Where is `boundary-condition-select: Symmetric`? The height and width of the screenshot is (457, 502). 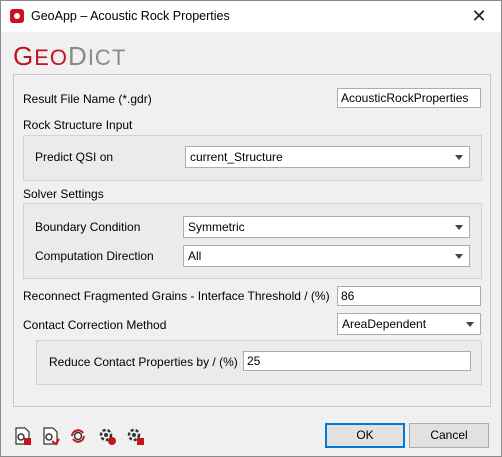
boundary-condition-select: Symmetric is located at coordinates (326, 227).